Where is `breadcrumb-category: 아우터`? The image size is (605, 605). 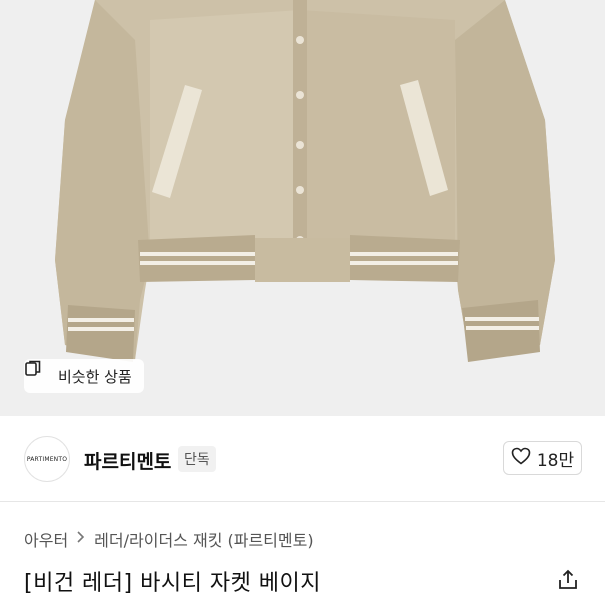
breadcrumb-category: 아우터 is located at coordinates (46, 539).